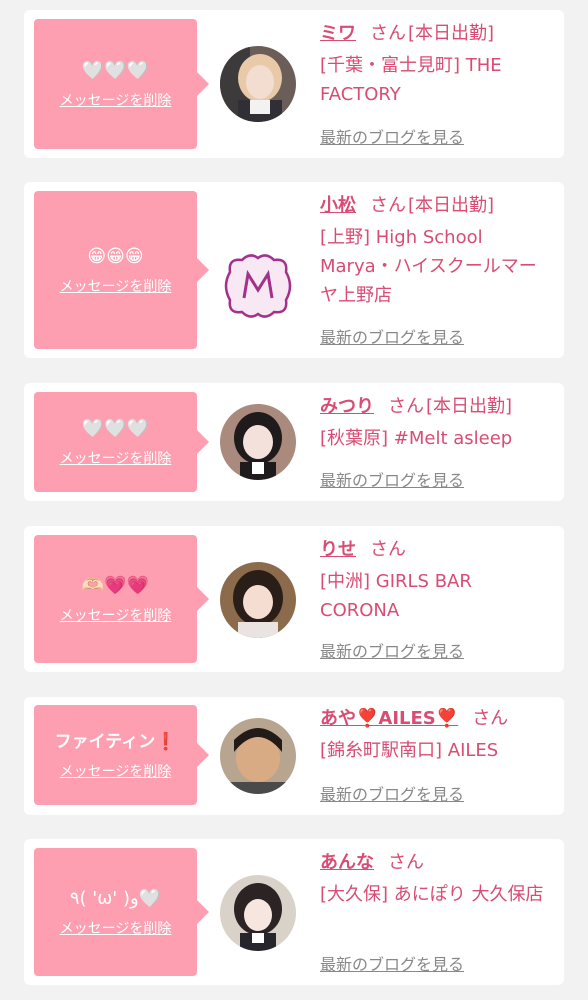  What do you see at coordinates (121, 599) in the screenshot?
I see `message-bubble: 🫶🏻💗💗 メッセージを削除` at bounding box center [121, 599].